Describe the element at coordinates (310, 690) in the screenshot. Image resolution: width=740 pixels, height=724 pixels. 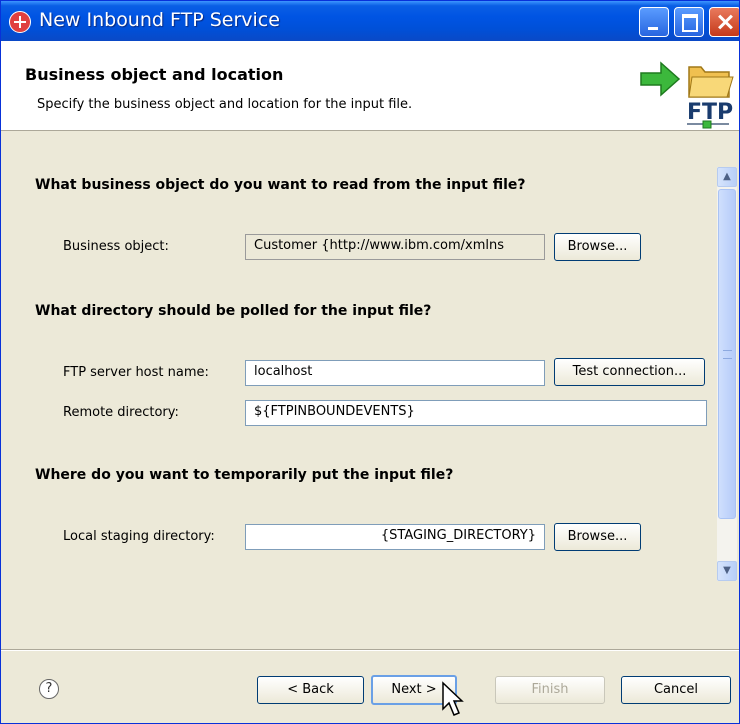
I see `back-button: < Back` at that location.